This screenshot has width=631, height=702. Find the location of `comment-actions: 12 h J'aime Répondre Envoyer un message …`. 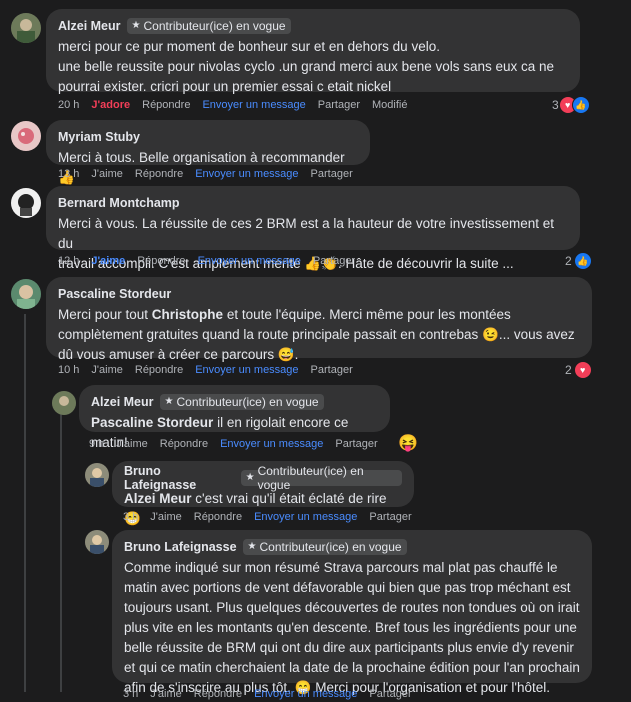

comment-actions: 12 h J'aime Répondre Envoyer un message … is located at coordinates (206, 261).